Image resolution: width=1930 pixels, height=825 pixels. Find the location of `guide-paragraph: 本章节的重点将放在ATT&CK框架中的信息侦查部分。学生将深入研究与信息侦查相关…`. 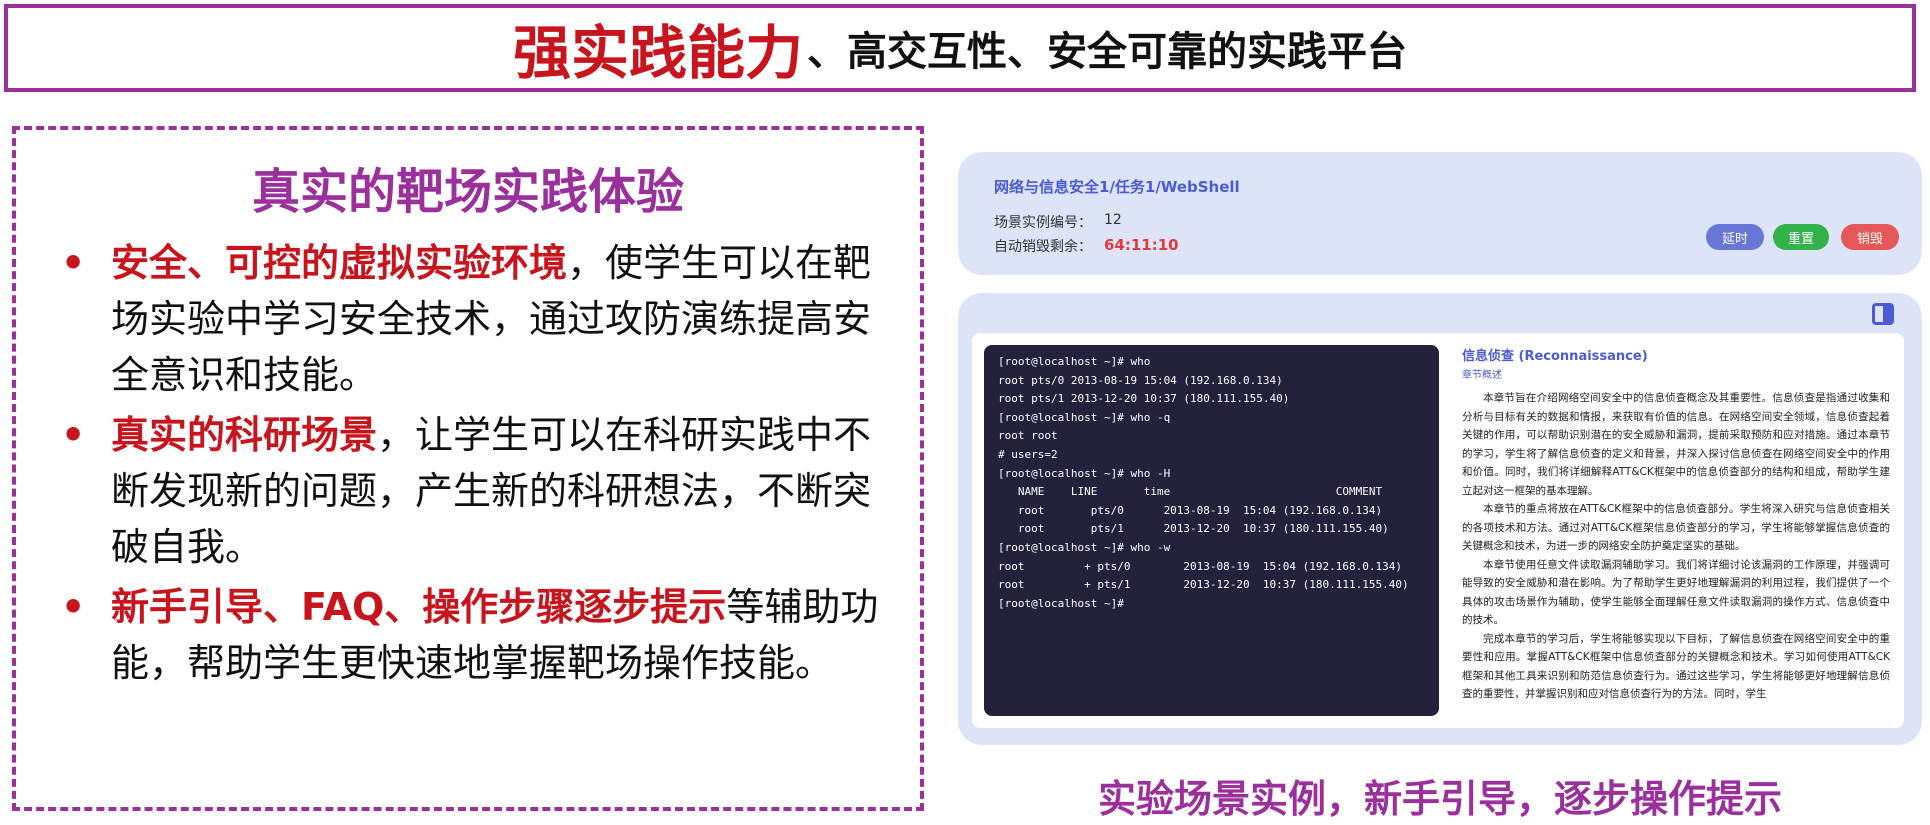

guide-paragraph: 本章节的重点将放在ATT&CK框架中的信息侦查部分。学生将深入研究与信息侦查相关… is located at coordinates (1676, 527).